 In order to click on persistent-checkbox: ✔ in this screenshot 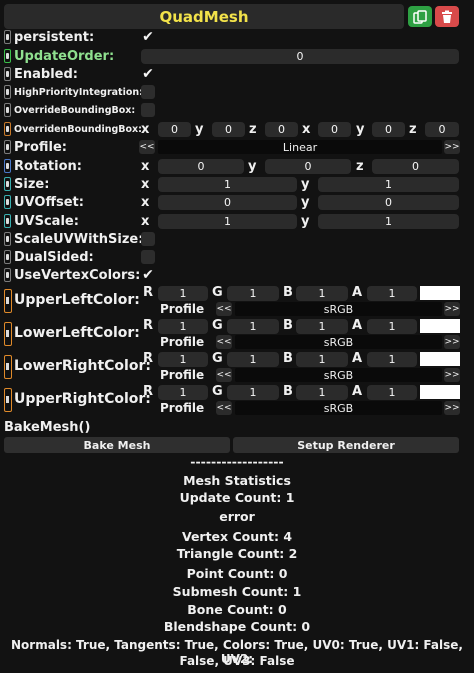, I will do `click(148, 37)`.